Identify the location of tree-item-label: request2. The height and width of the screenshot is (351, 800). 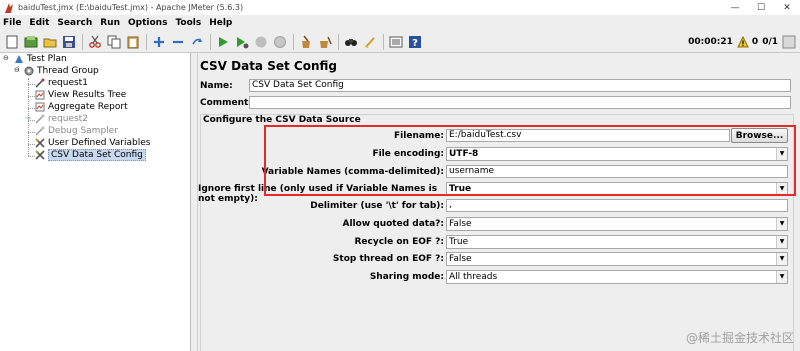
(68, 119).